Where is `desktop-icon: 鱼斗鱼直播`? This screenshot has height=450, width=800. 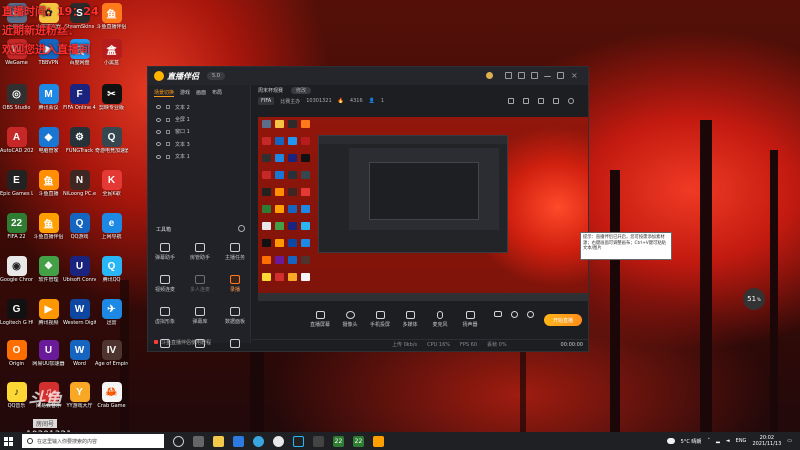
desktop-icon: 鱼斗鱼直播 is located at coordinates (48, 183).